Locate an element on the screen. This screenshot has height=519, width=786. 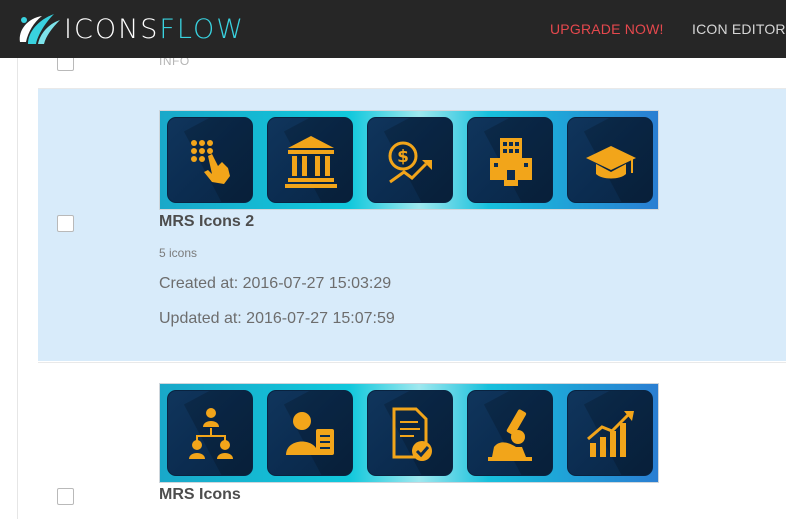
bar-chart-growth-icon is located at coordinates (610, 434).